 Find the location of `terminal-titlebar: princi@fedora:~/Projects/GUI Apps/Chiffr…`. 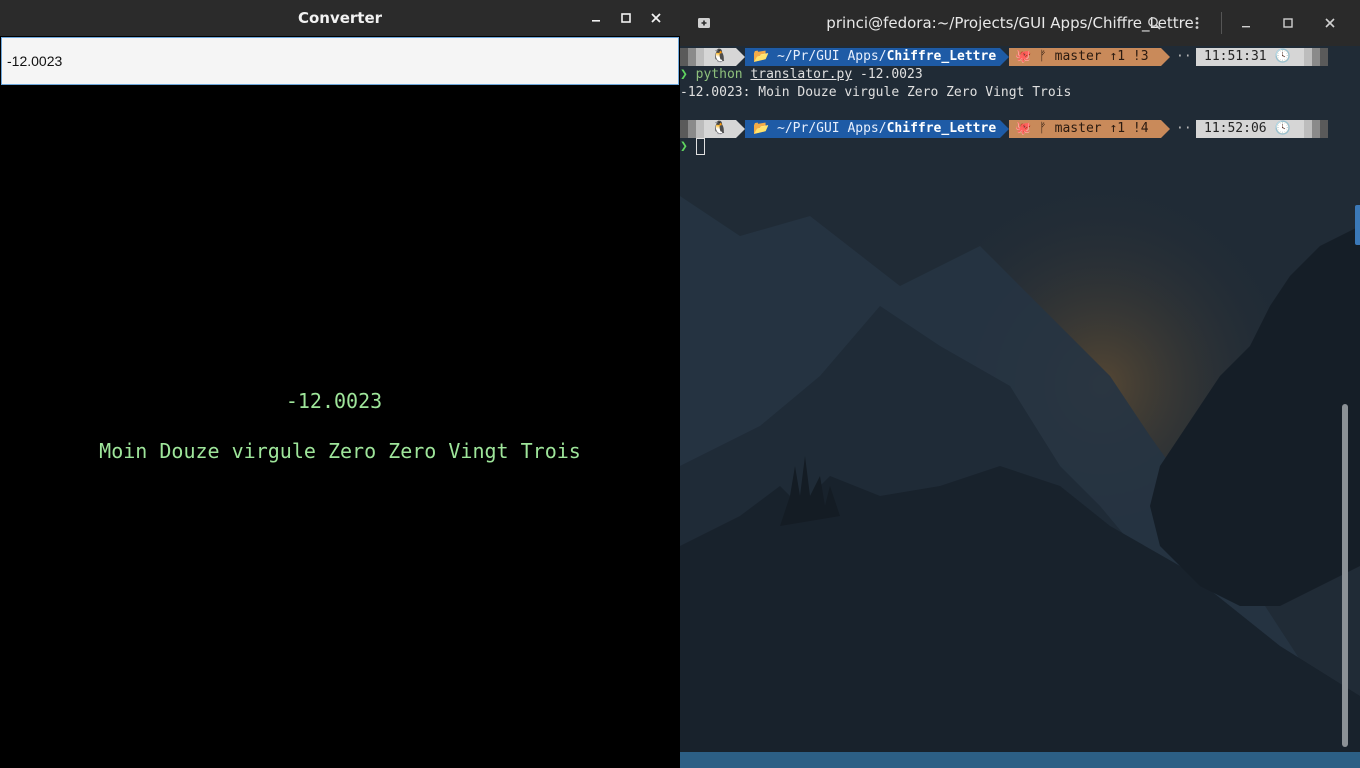

terminal-titlebar: princi@fedora:~/Projects/GUI Apps/Chiffr… is located at coordinates (1020, 23).